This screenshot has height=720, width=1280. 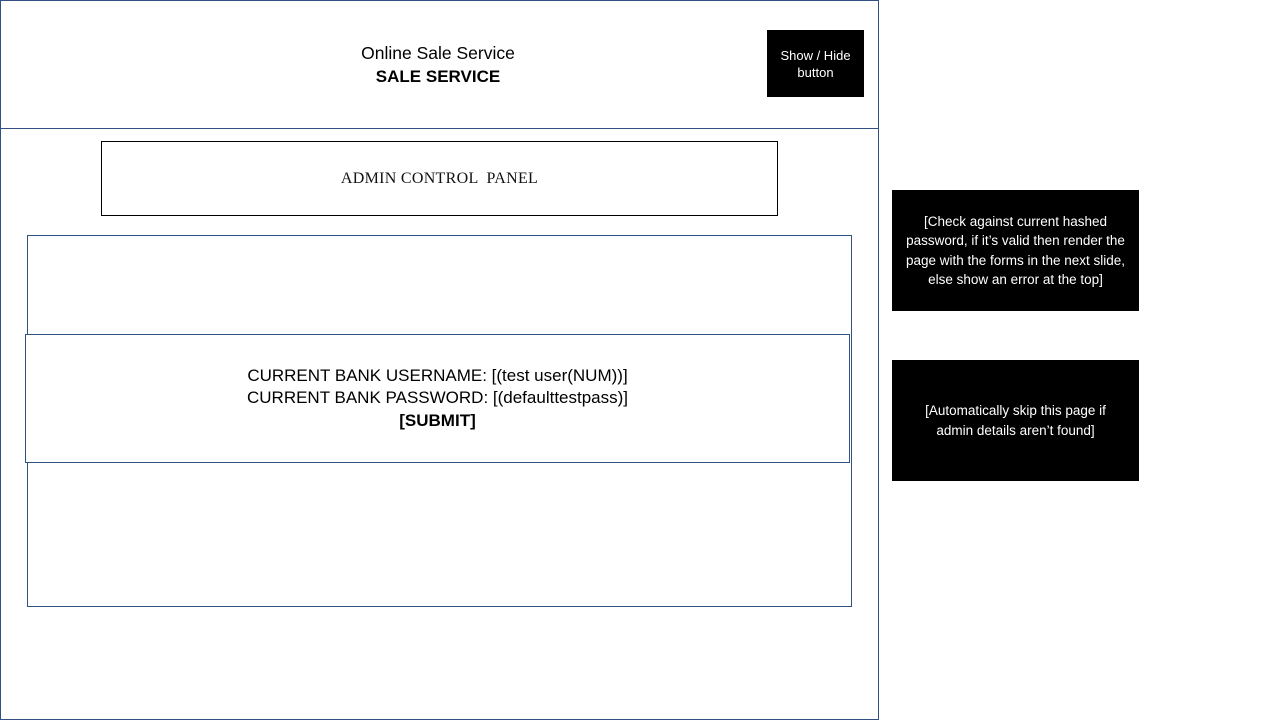 I want to click on admin-panel-banner: ADMIN CONTROL PANEL, so click(x=439, y=178).